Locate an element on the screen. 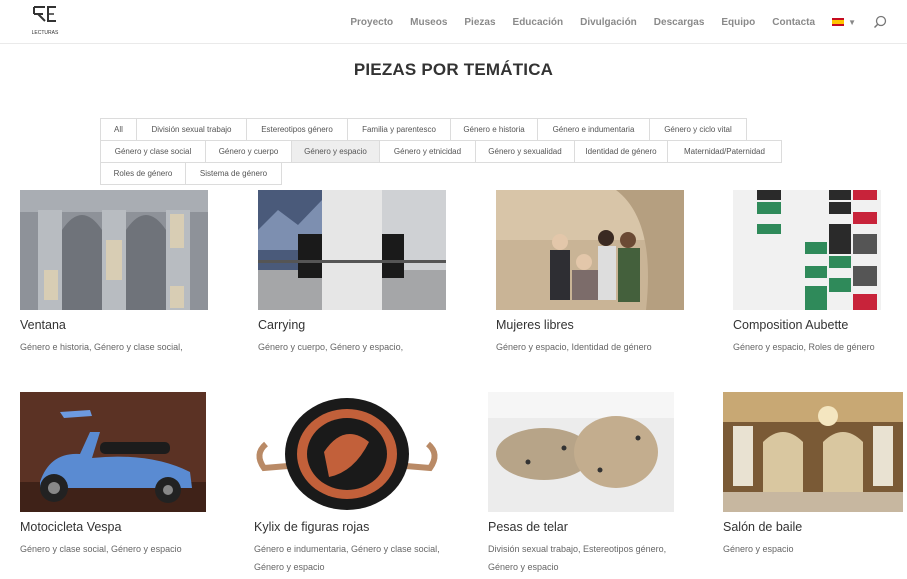 The width and height of the screenshot is (907, 579). language-selector: ▼ is located at coordinates (844, 22).